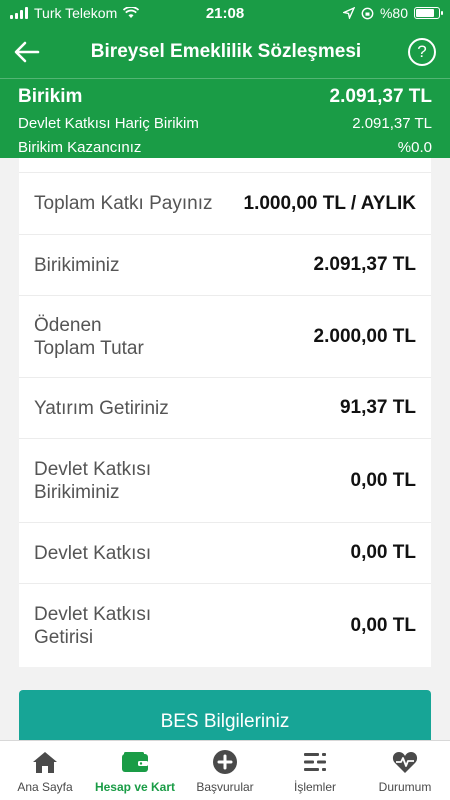 The height and width of the screenshot is (800, 450). I want to click on orientation-lock-icon, so click(367, 13).